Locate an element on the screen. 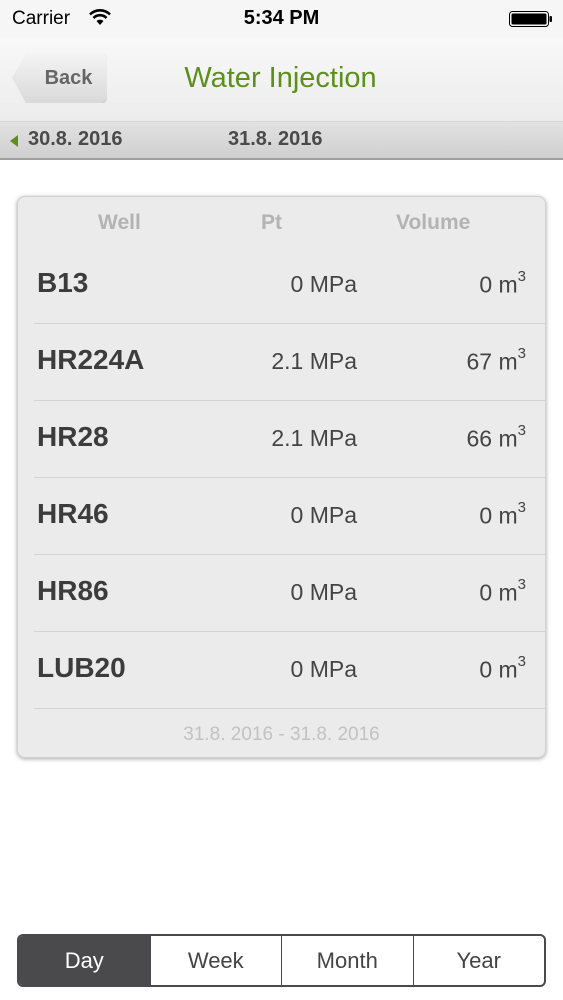  table-row: HR86 0 MPa 0 m3 is located at coordinates (281, 593).